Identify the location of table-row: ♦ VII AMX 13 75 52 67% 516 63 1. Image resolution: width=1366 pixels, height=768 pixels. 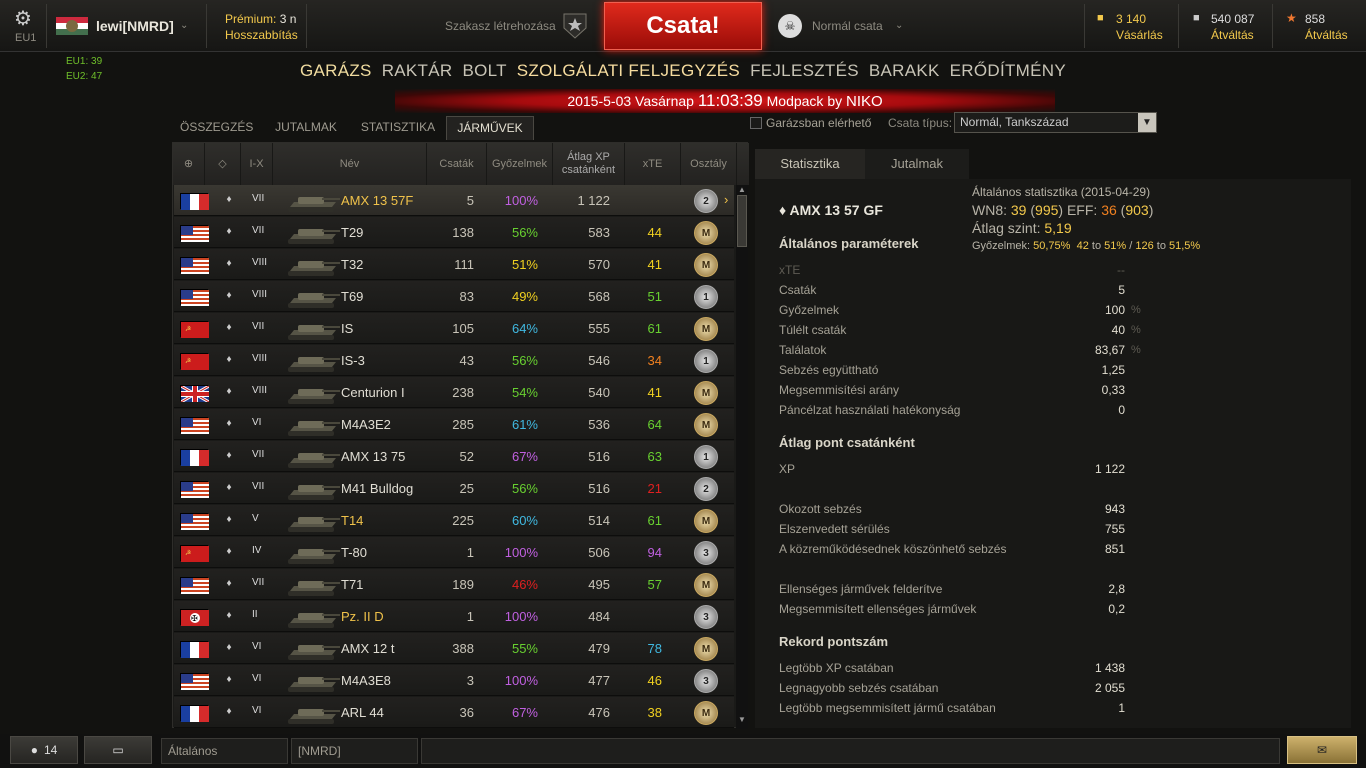
(454, 456).